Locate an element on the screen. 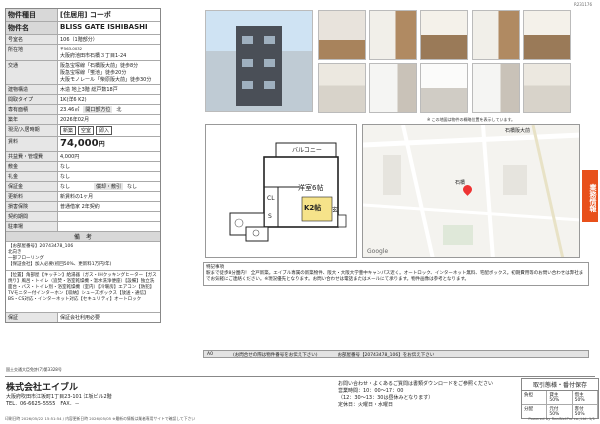 The height and width of the screenshot is (424, 600). powered-by: Powered by RealNetPro co.,Ltd. 1/1 is located at coordinates (561, 418).